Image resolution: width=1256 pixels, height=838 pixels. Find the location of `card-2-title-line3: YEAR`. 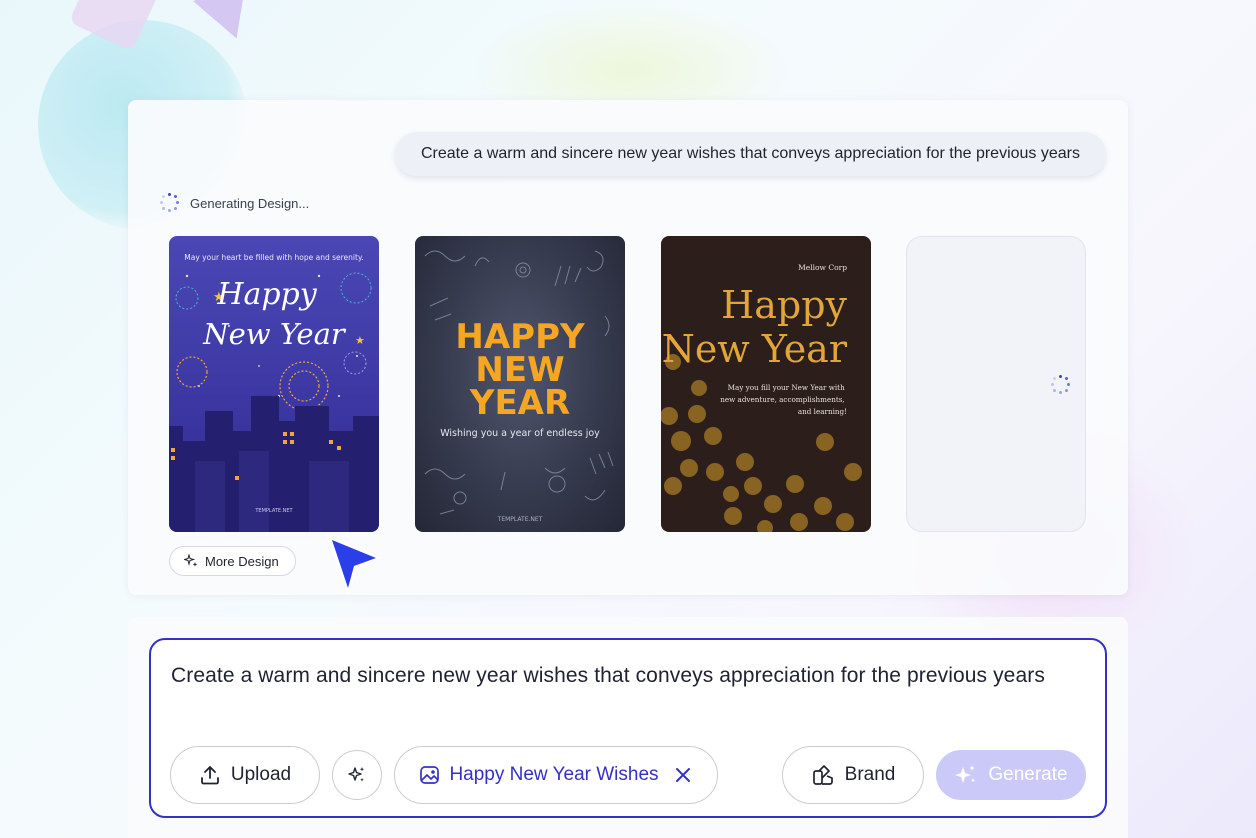

card-2-title-line3: YEAR is located at coordinates (519, 403).